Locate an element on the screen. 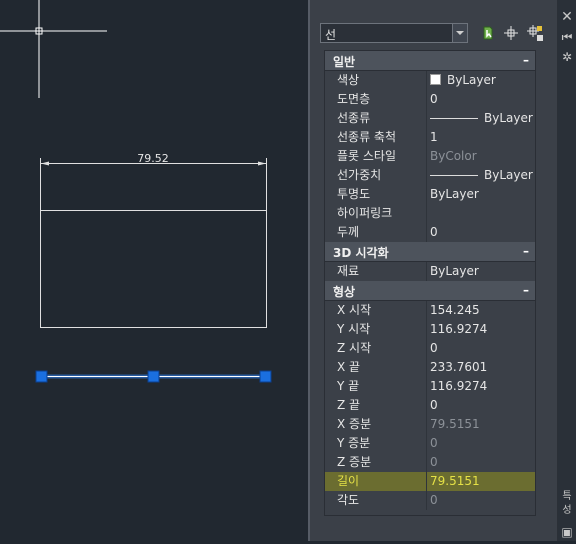 The image size is (576, 544). panel-icon: ▣ is located at coordinates (567, 532).